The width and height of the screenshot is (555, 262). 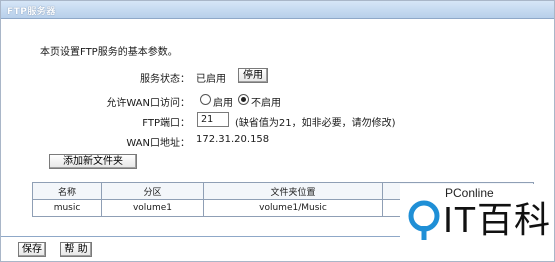 What do you see at coordinates (243, 99) in the screenshot?
I see `wan-access-disable-radio` at bounding box center [243, 99].